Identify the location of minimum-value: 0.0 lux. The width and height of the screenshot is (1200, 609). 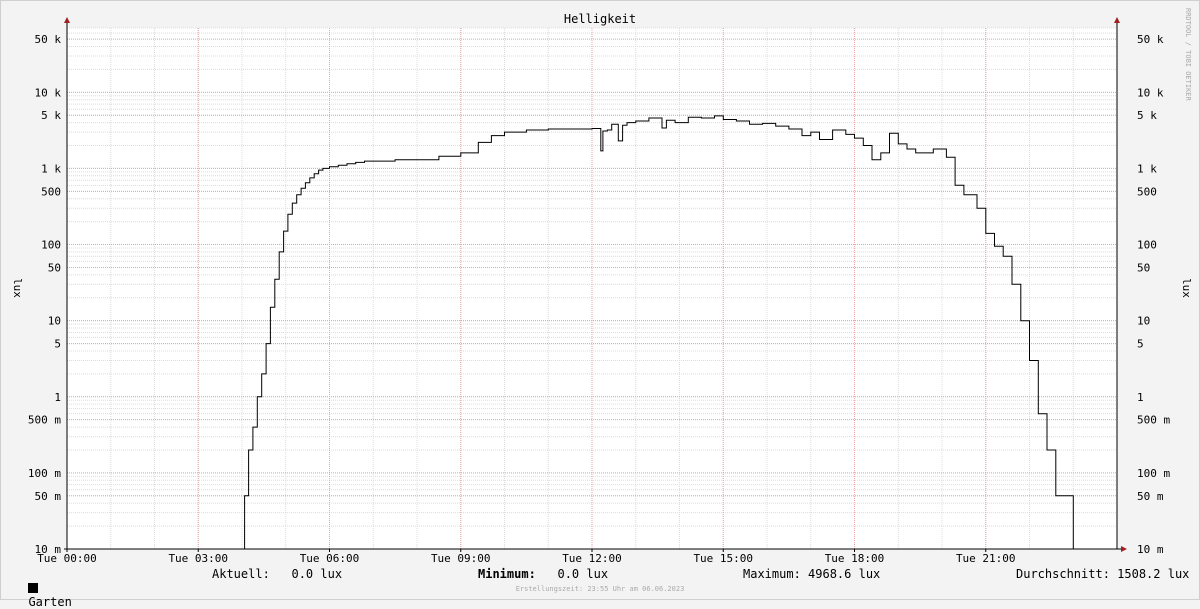
(583, 574).